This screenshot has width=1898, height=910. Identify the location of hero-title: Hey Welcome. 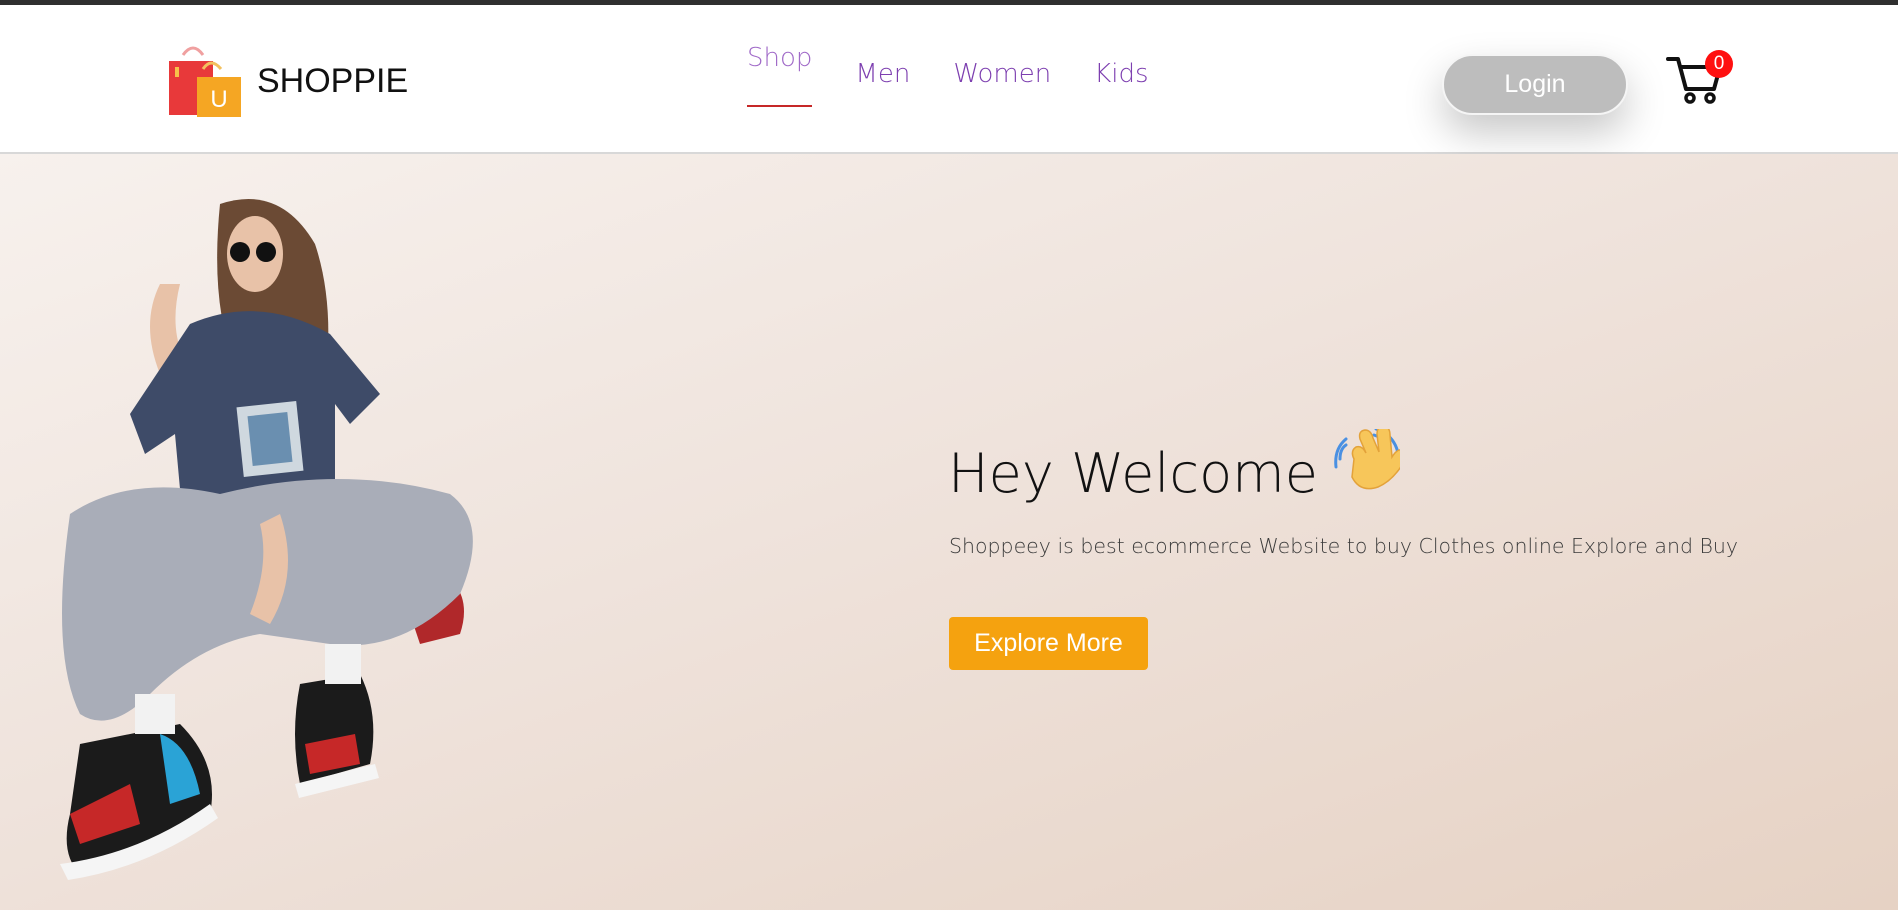
(1174, 466).